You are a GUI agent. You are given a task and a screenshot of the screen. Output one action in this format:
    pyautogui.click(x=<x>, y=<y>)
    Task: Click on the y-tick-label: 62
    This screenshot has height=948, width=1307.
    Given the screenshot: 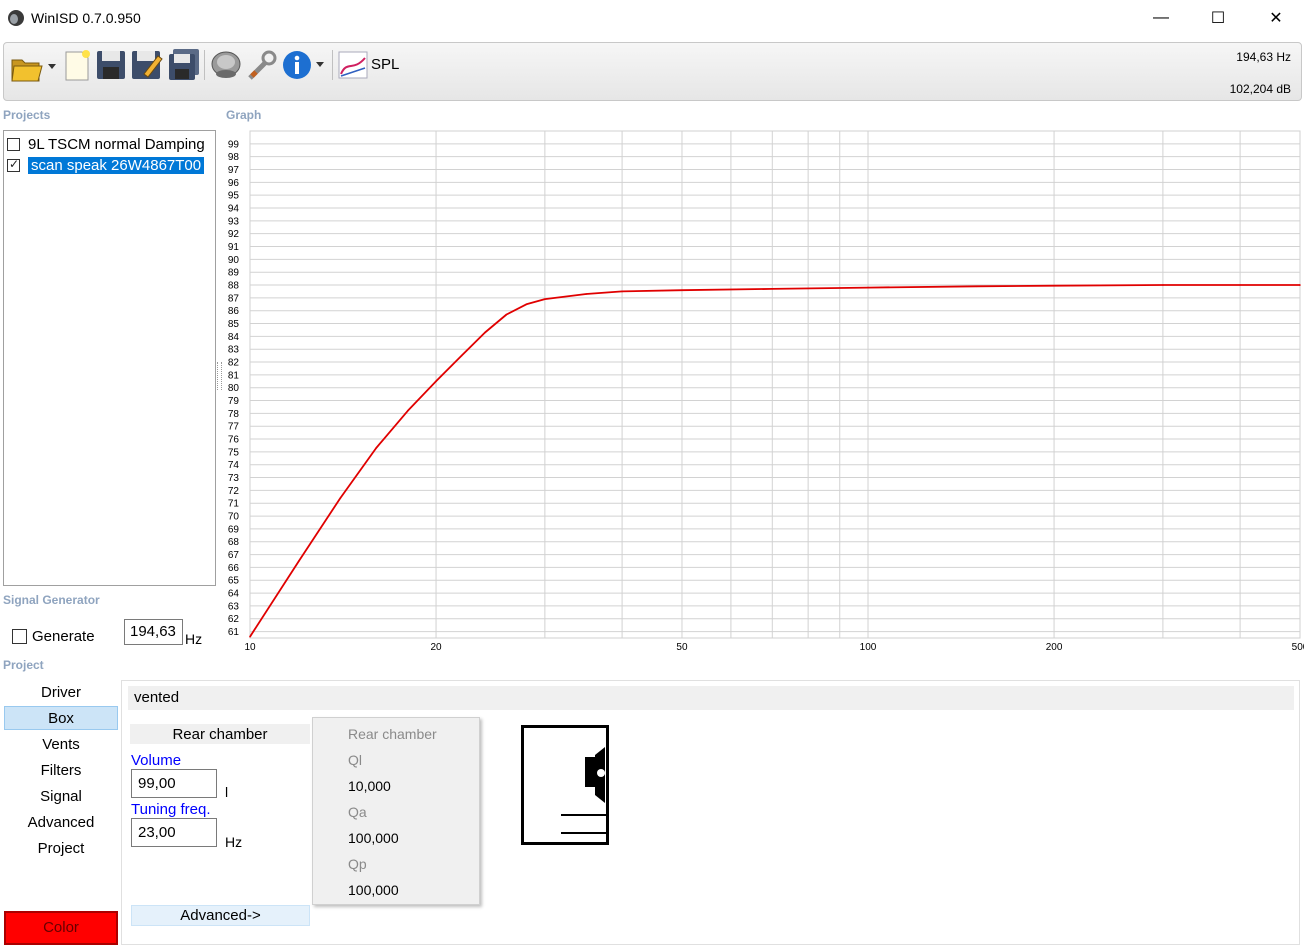 What is the action you would take?
    pyautogui.click(x=234, y=619)
    